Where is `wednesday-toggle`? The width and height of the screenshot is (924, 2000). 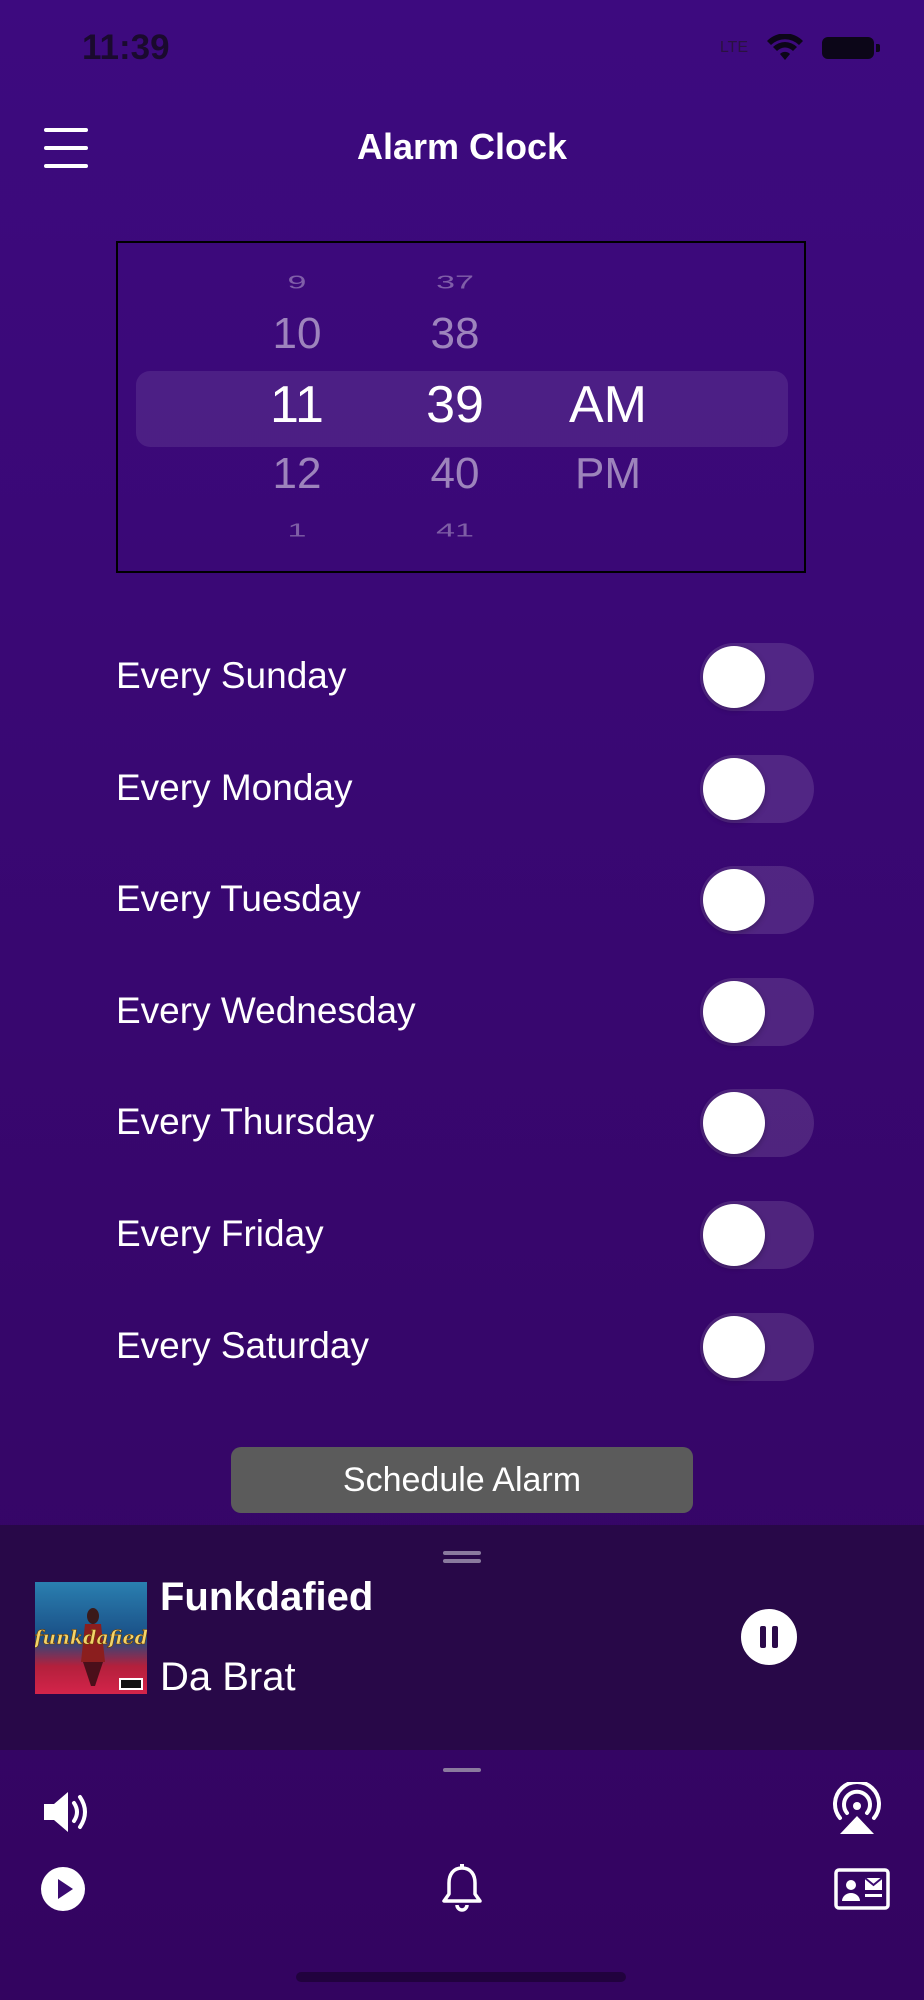
wednesday-toggle is located at coordinates (757, 1012).